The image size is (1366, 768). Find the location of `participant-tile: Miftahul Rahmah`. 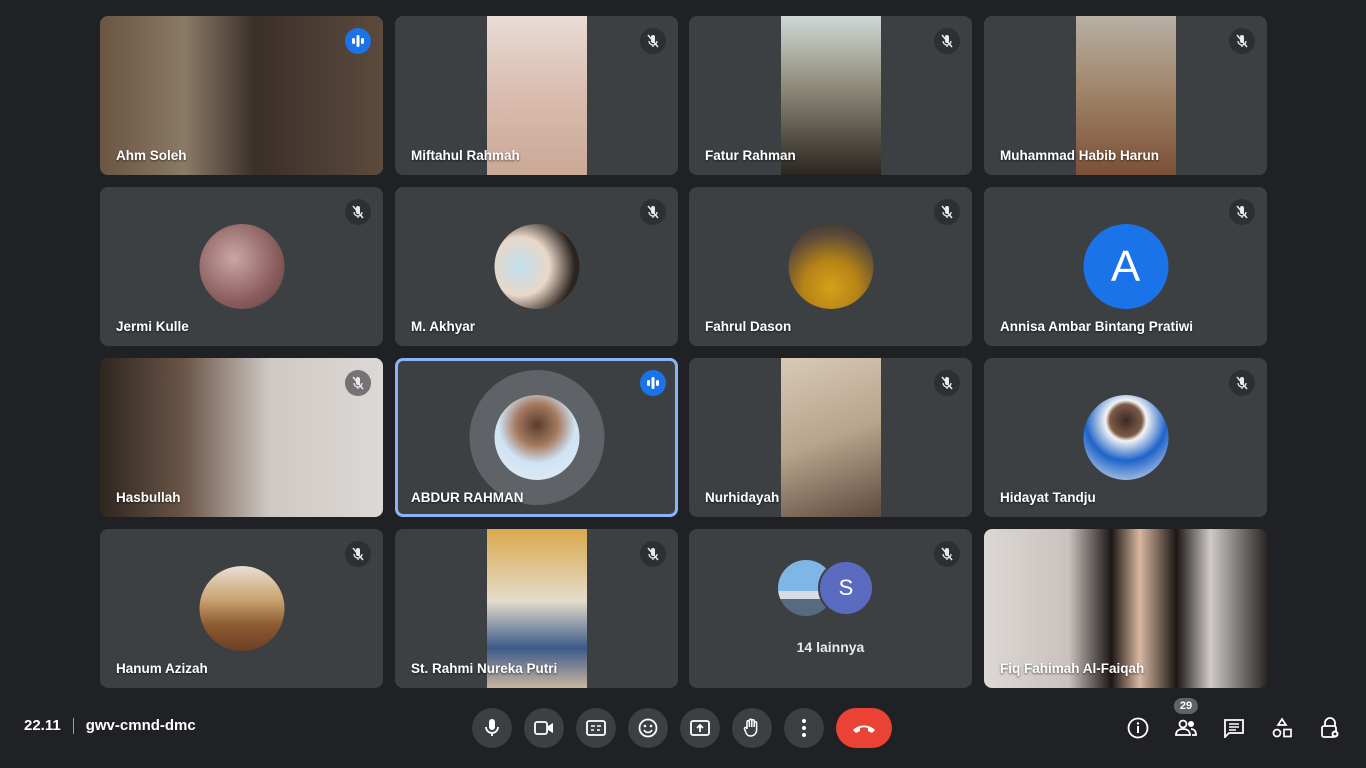

participant-tile: Miftahul Rahmah is located at coordinates (536, 95).